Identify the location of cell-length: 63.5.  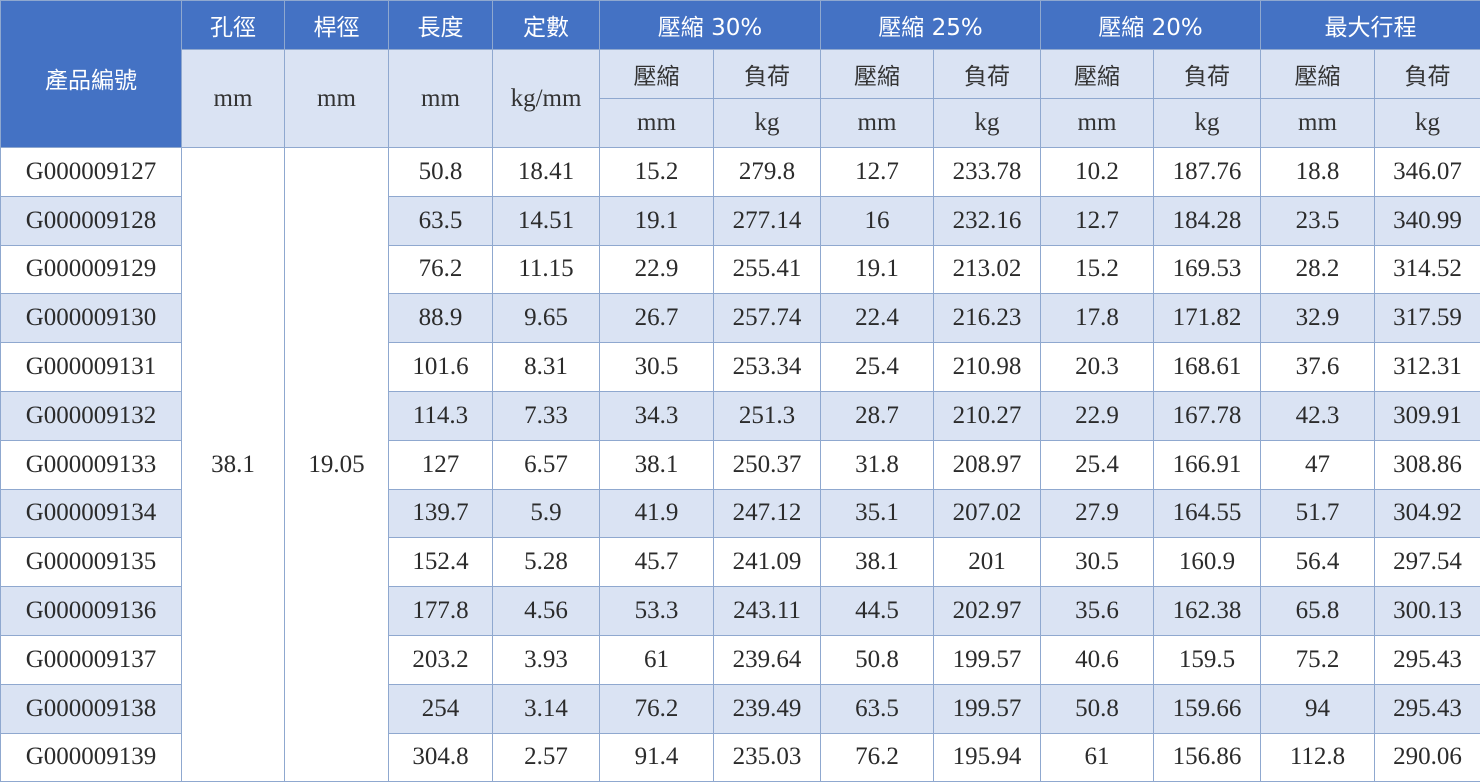
(441, 220).